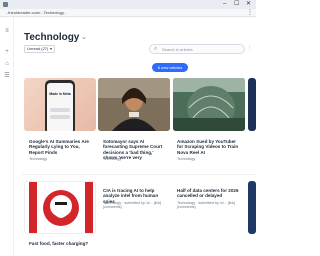  Describe the element at coordinates (7, 76) in the screenshot. I see `list-icon: ☰` at that location.